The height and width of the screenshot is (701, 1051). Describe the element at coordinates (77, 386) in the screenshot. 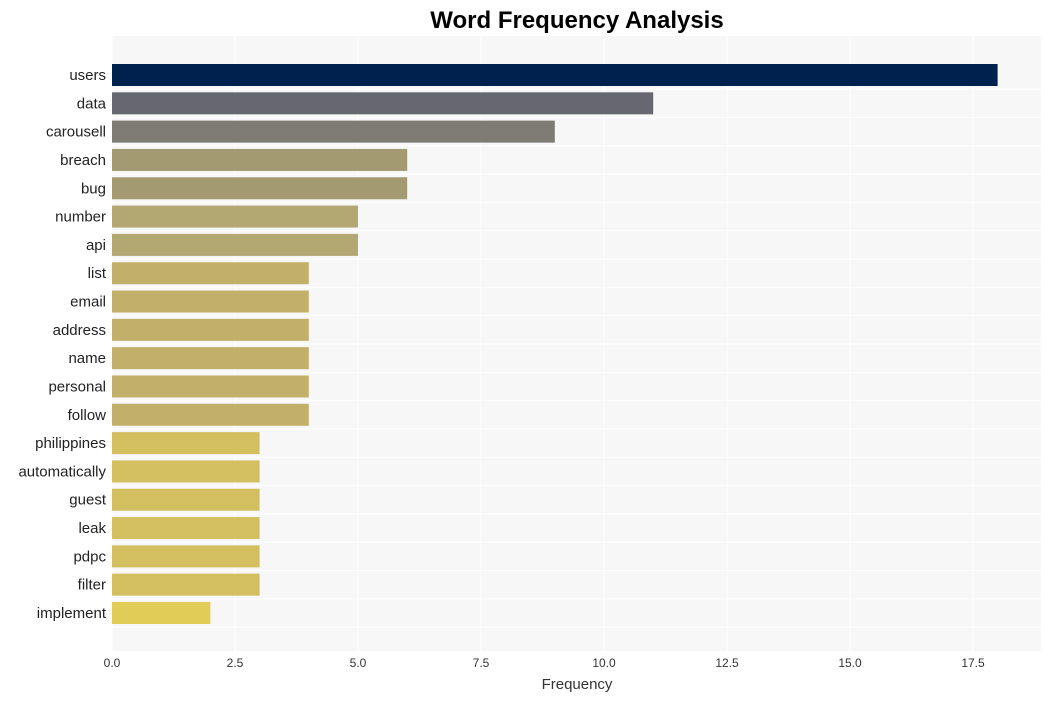

I see `y-tick-label: personal` at that location.